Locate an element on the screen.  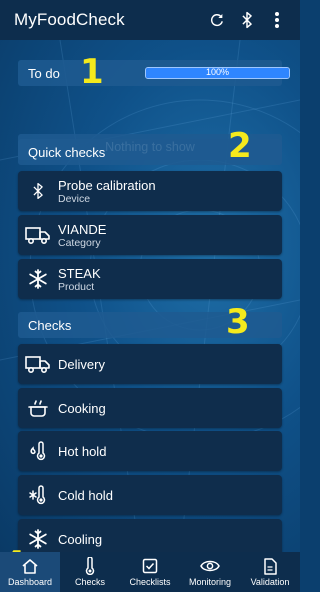
bluetooth-button is located at coordinates (247, 20).